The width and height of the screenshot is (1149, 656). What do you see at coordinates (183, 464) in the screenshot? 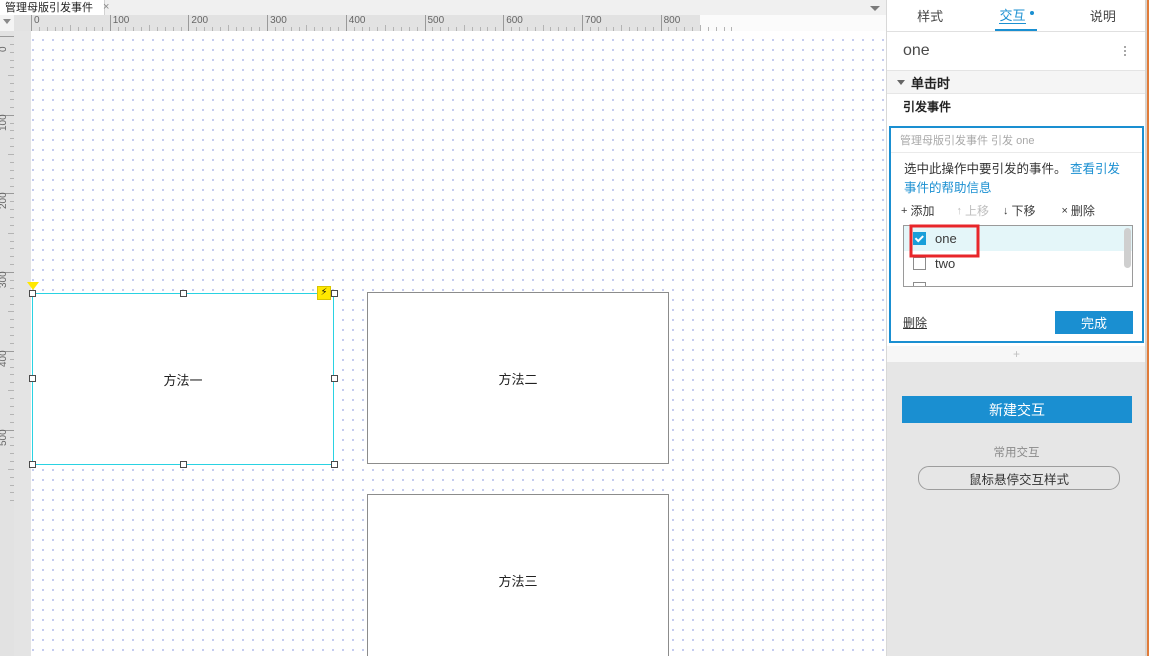
I see `resize-handle-s` at bounding box center [183, 464].